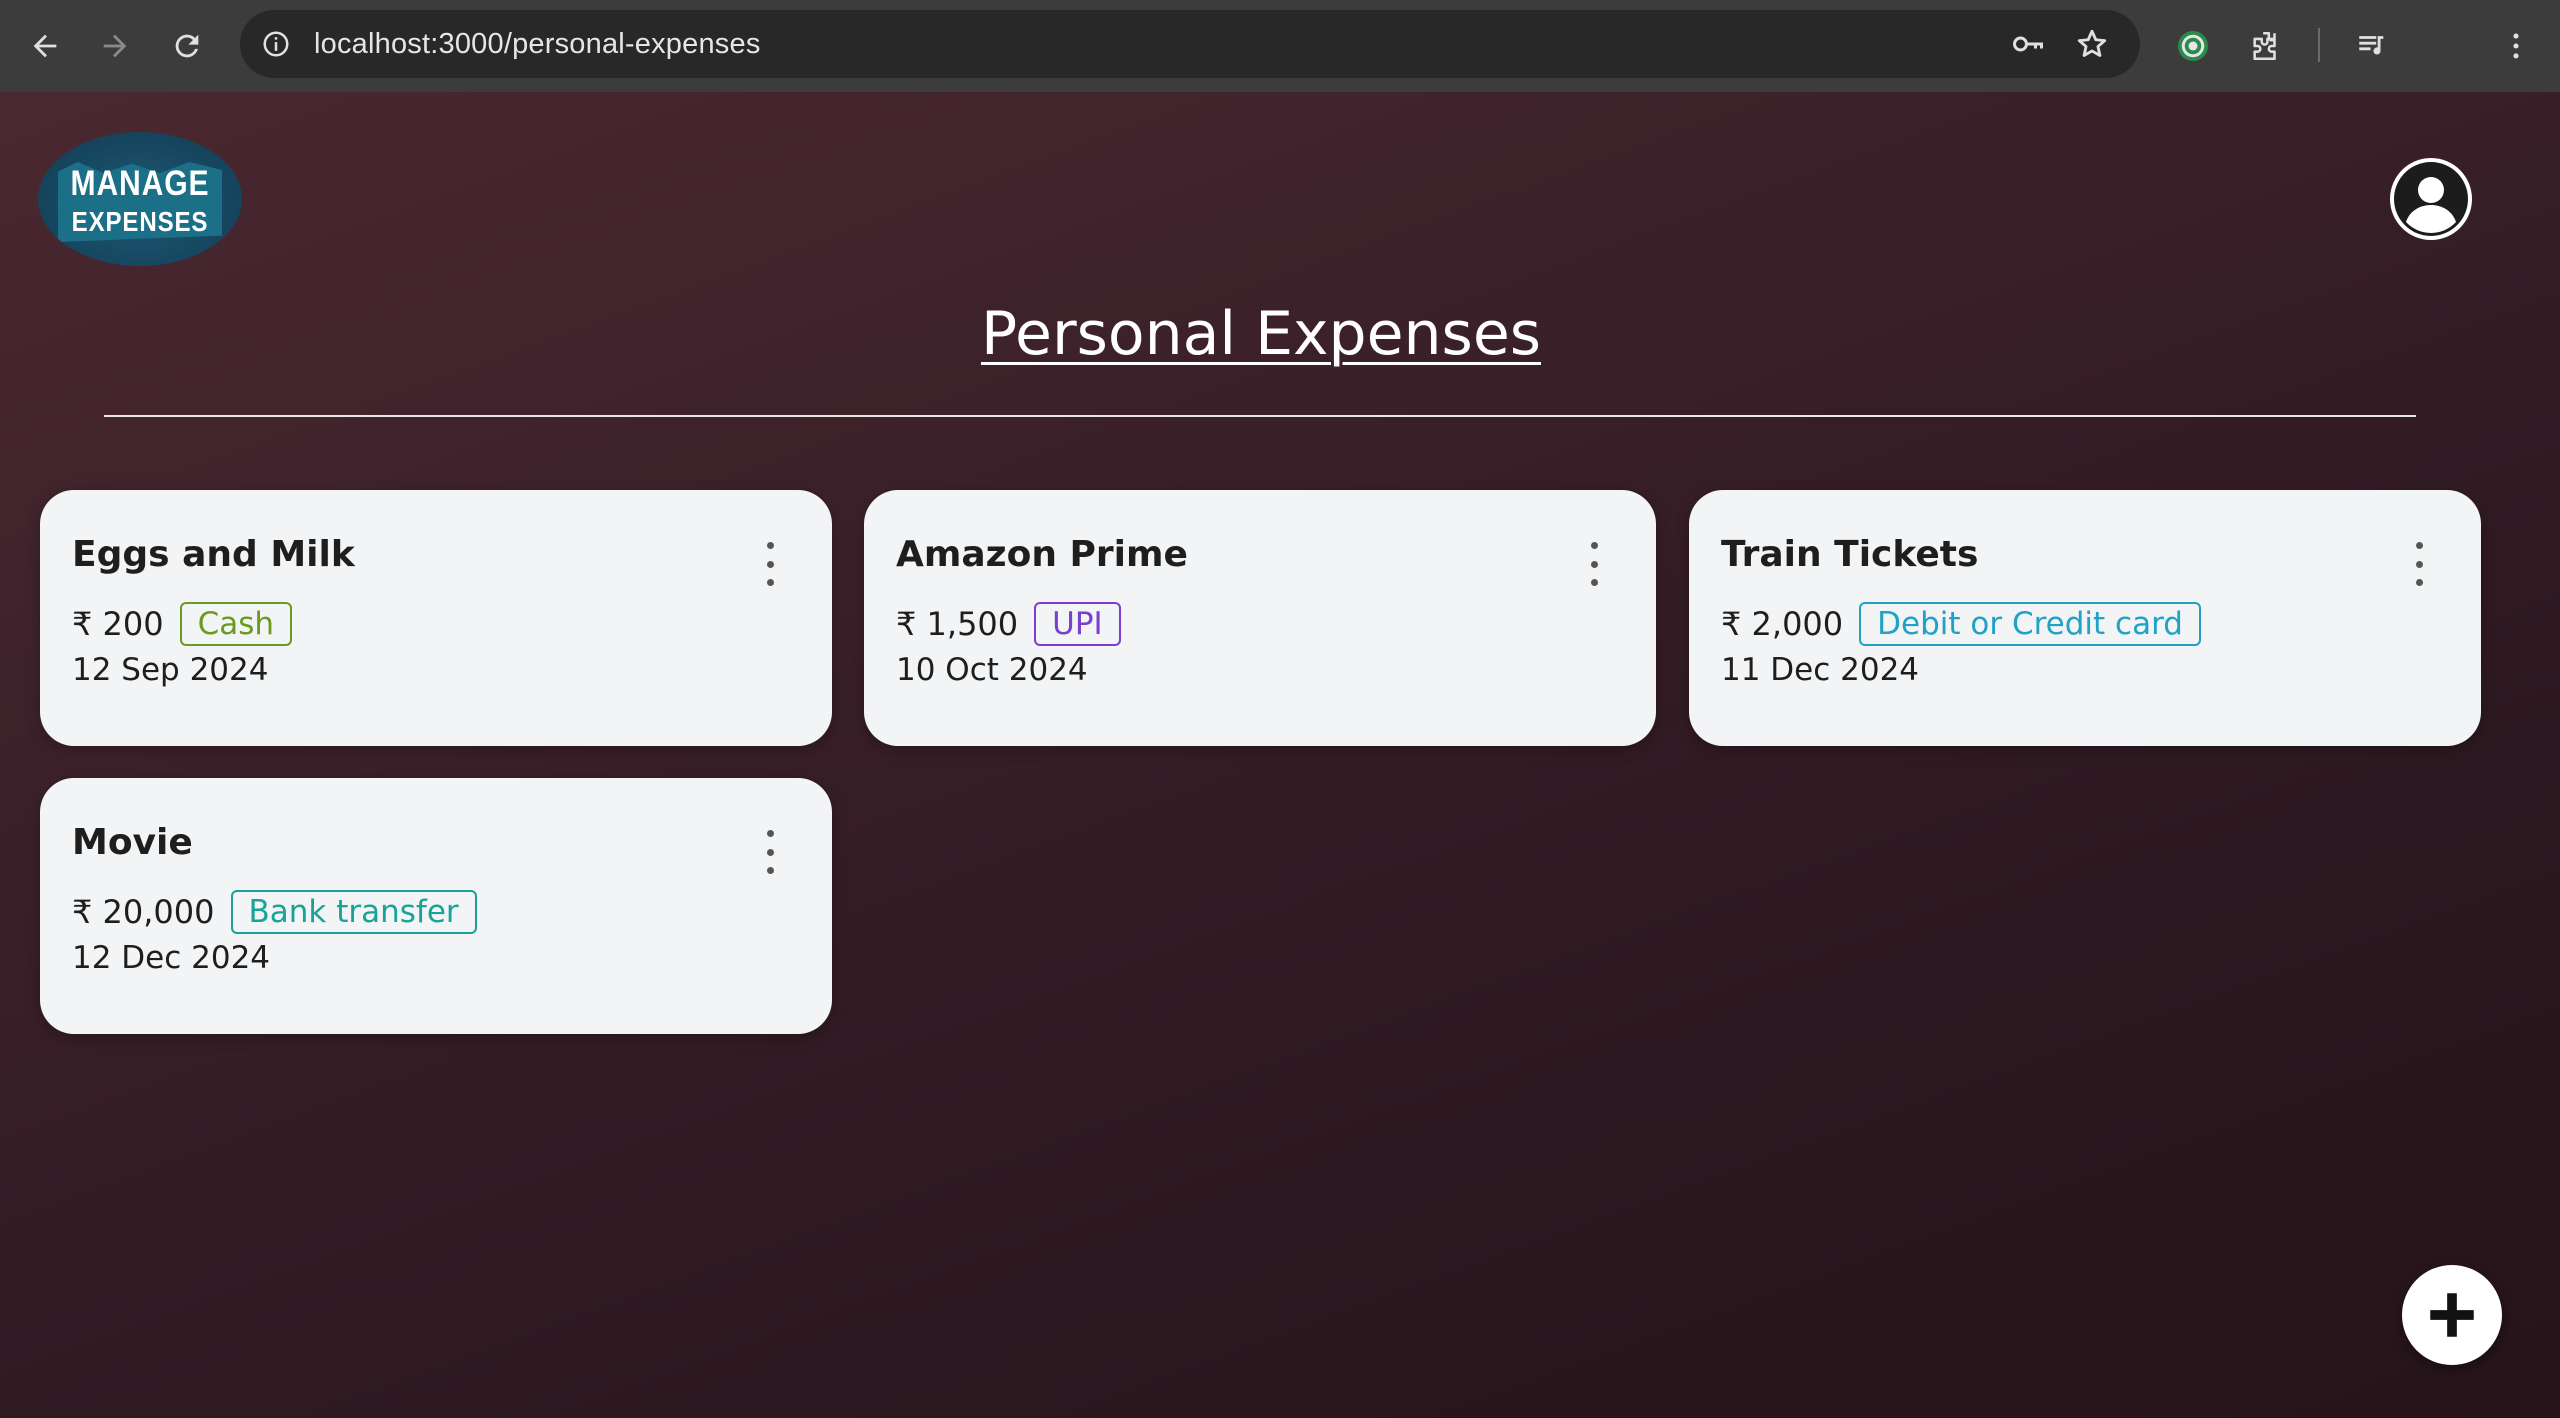  I want to click on back-button, so click(45, 46).